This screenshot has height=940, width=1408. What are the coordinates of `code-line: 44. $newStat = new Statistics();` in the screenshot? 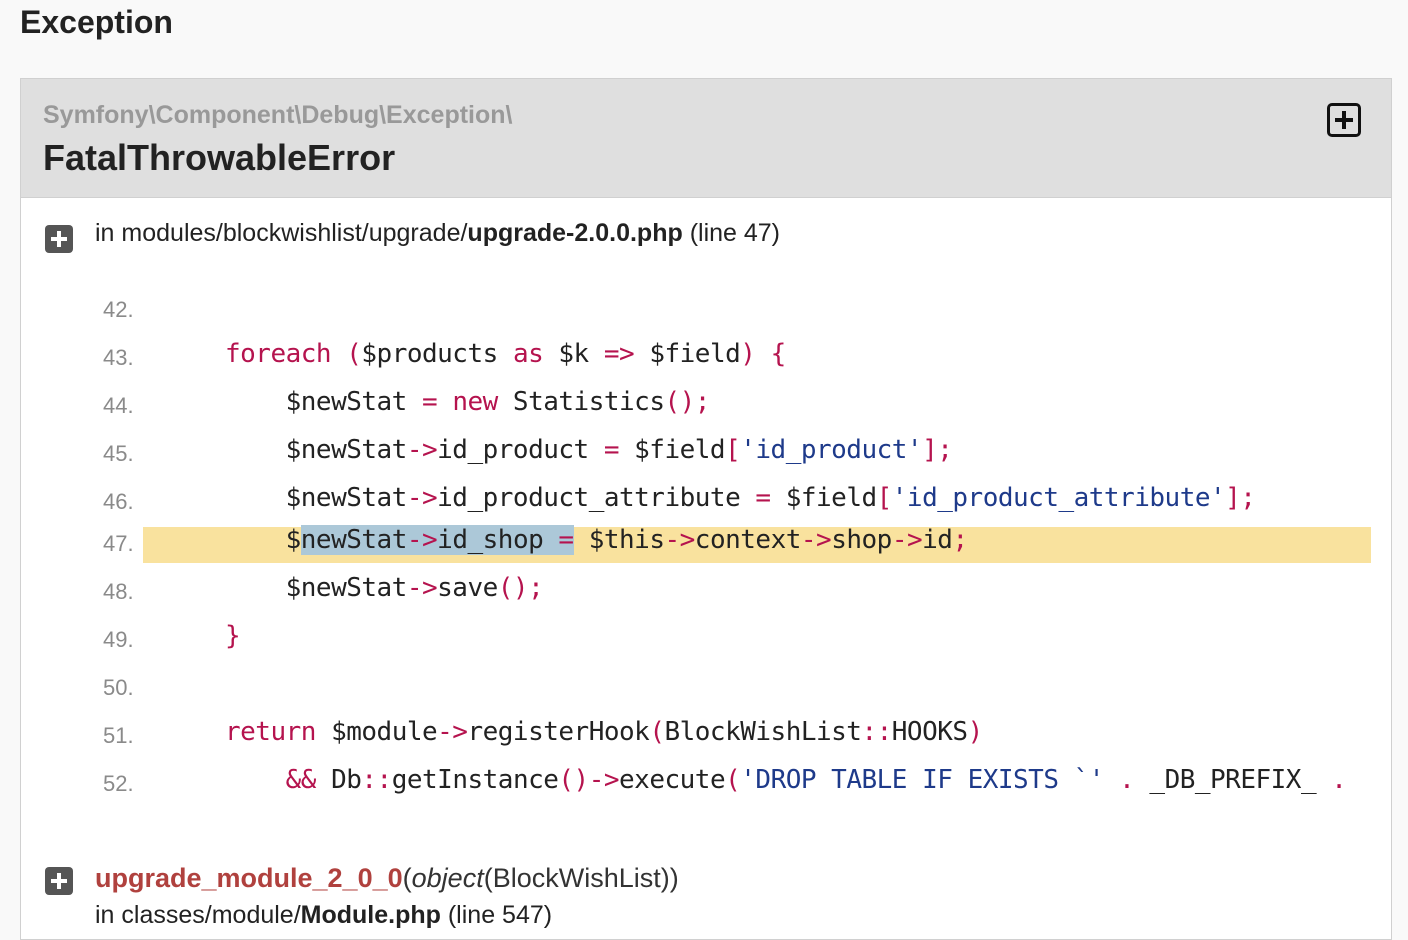 It's located at (737, 405).